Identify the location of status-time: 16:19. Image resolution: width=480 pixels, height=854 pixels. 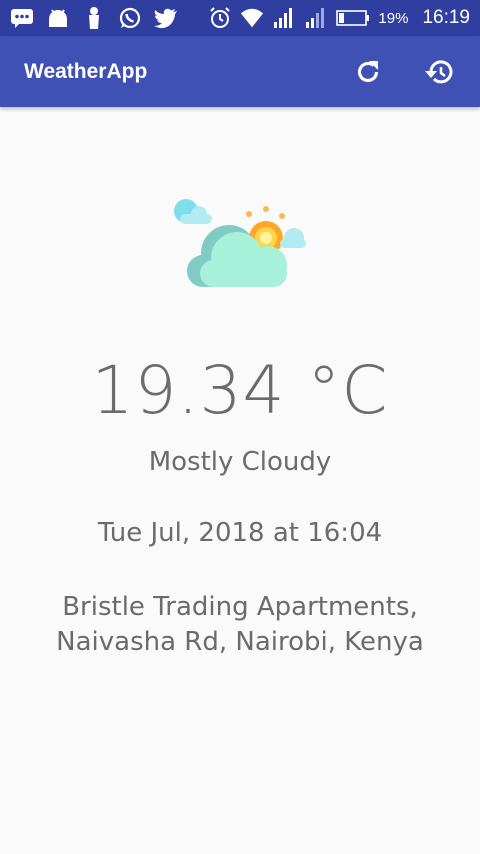
(446, 17).